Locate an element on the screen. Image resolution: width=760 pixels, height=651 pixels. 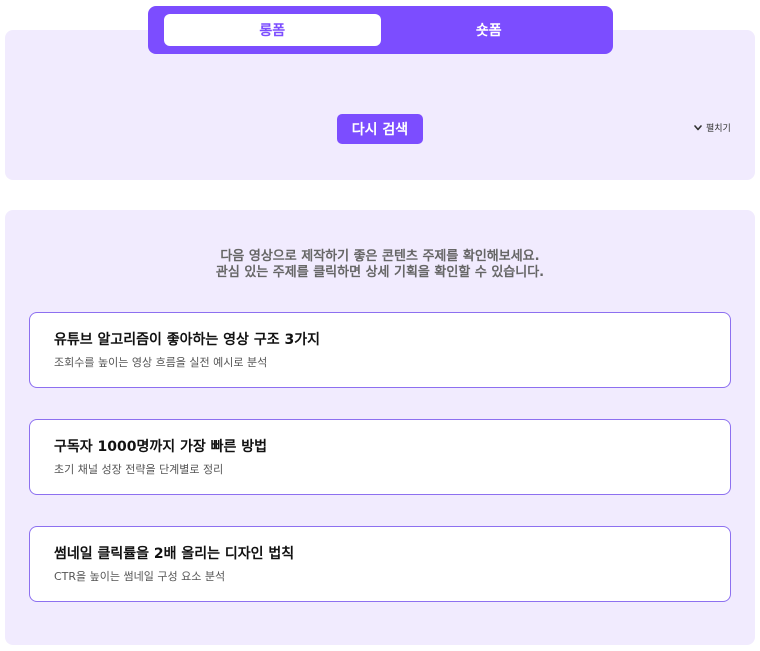
topic-title: 썸네일 클릭률을 2배 올리는 디자인 법칙 is located at coordinates (174, 554).